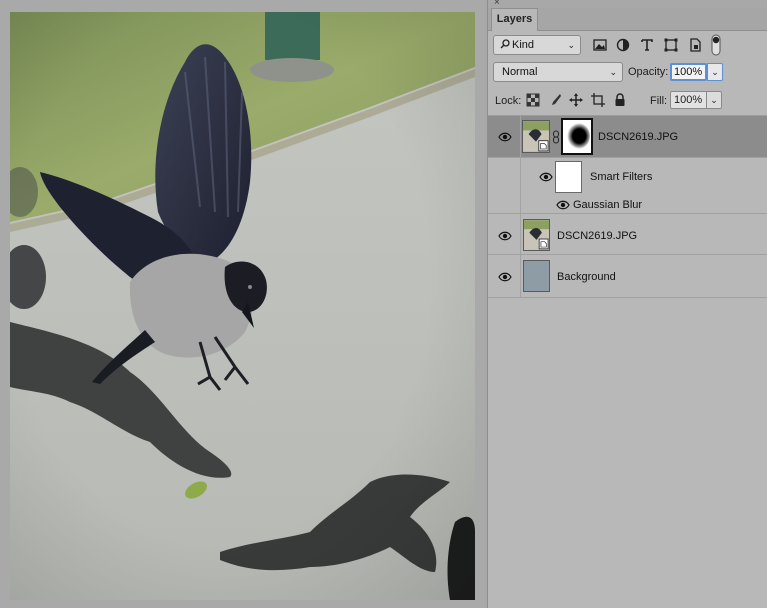 The image size is (767, 608). I want to click on opacity-input: 100%, so click(688, 72).